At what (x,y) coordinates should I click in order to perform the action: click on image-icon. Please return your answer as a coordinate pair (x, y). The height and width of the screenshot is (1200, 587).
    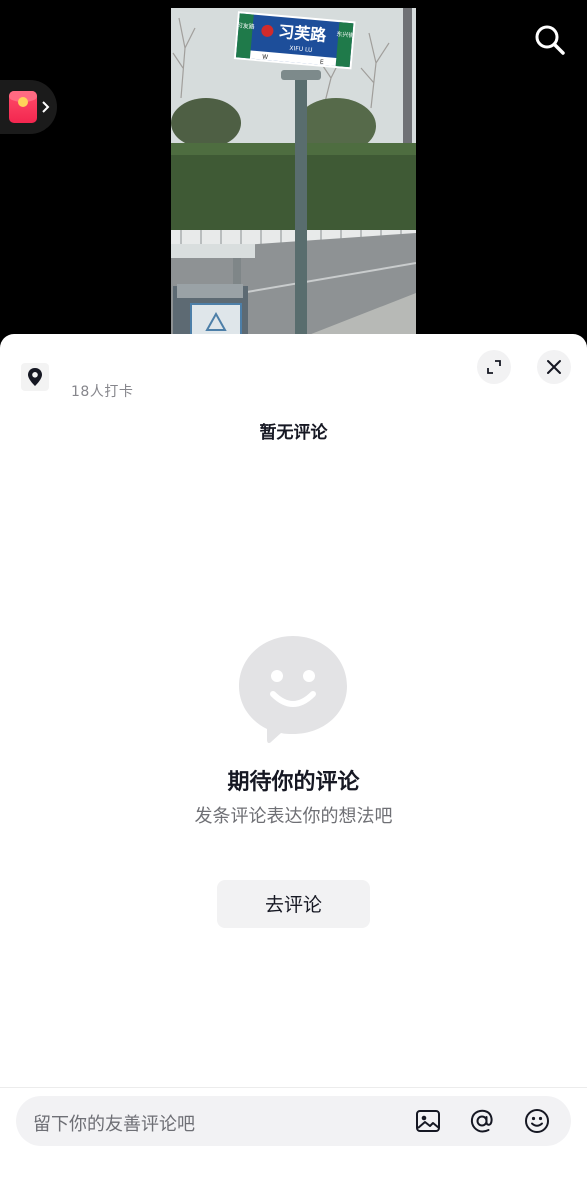
    Looking at the image, I should click on (428, 1121).